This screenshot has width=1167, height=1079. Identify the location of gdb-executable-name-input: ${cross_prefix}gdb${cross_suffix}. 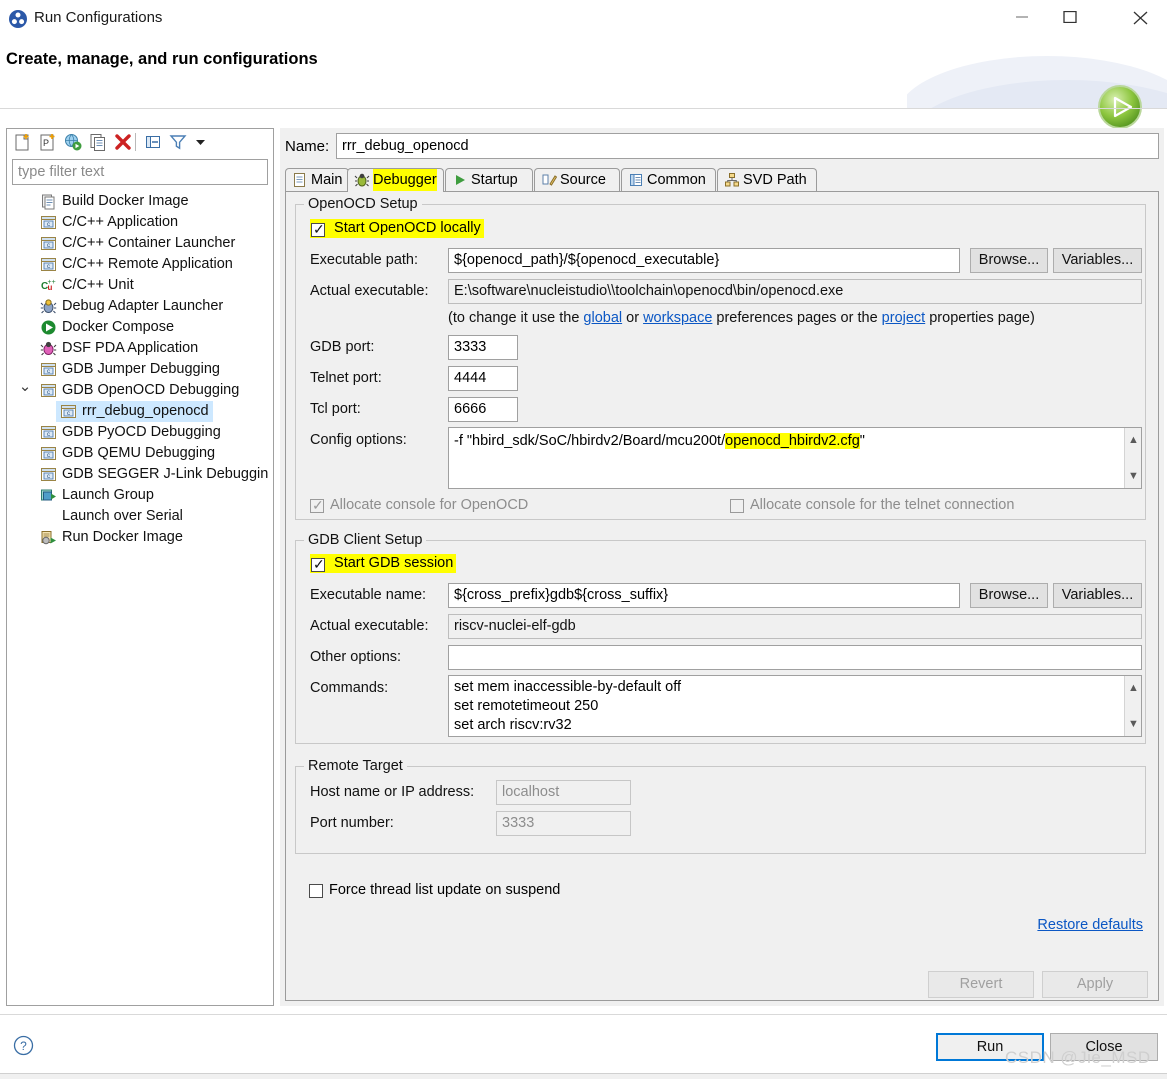
(704, 595).